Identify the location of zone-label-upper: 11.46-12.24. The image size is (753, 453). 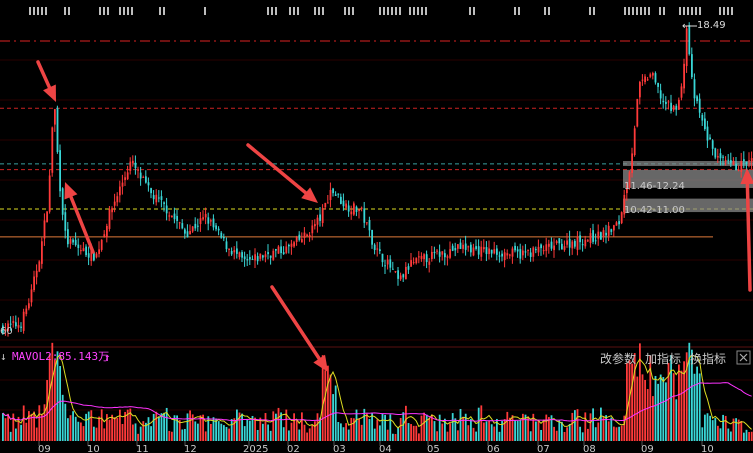
(654, 186).